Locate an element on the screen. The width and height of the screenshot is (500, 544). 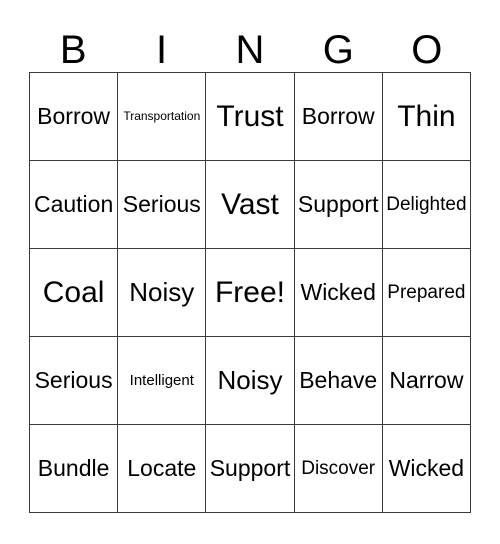
bingo-cell-label: Thin is located at coordinates (426, 116).